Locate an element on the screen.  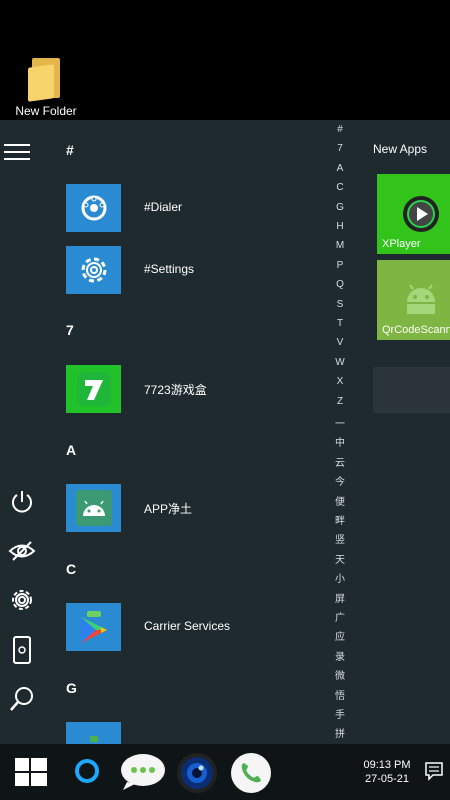
empty-tile-slot is located at coordinates (411, 390).